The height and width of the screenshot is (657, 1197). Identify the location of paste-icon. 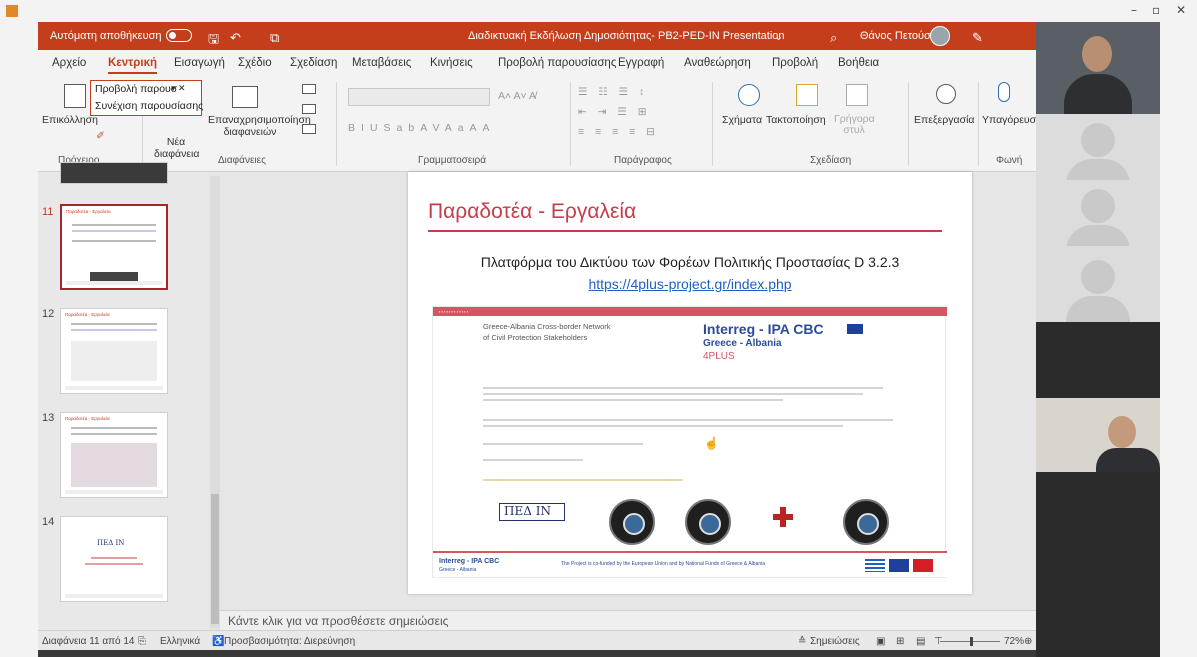
(75, 96).